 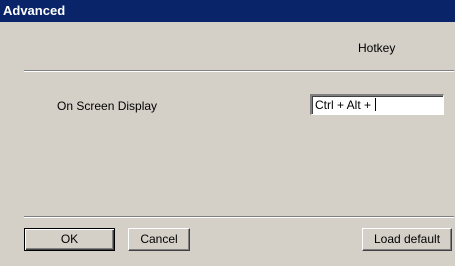 I want to click on bottom-divider, so click(x=239, y=217).